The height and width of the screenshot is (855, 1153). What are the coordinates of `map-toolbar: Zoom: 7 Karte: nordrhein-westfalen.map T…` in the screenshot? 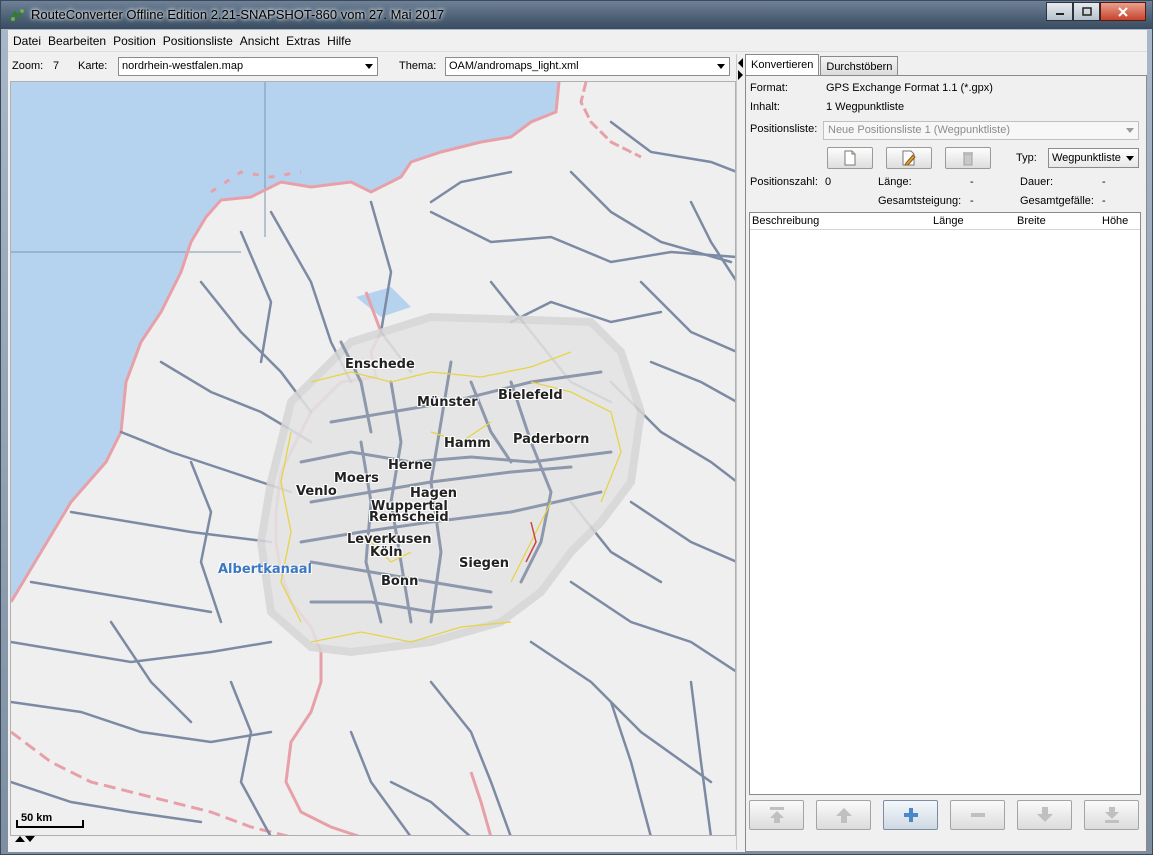 It's located at (371, 67).